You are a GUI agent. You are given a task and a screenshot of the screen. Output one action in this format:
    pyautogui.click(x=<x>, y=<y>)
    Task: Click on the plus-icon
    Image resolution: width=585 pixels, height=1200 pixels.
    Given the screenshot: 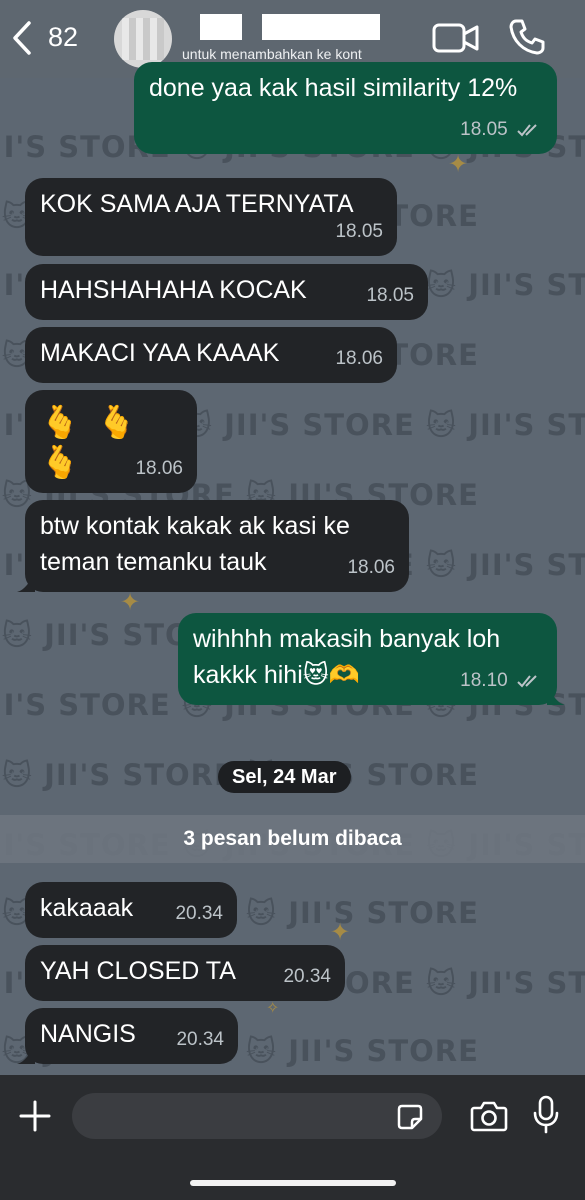 What is the action you would take?
    pyautogui.click(x=35, y=1116)
    